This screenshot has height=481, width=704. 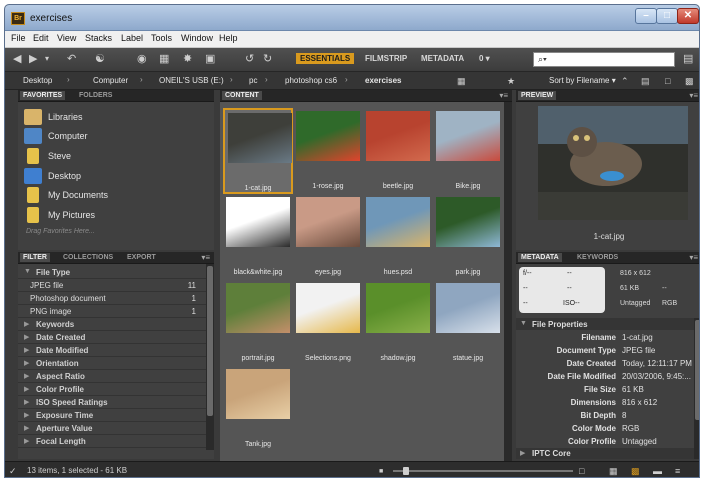 What do you see at coordinates (210, 59) in the screenshot?
I see `open-in-camera-raw-icon: ▣` at bounding box center [210, 59].